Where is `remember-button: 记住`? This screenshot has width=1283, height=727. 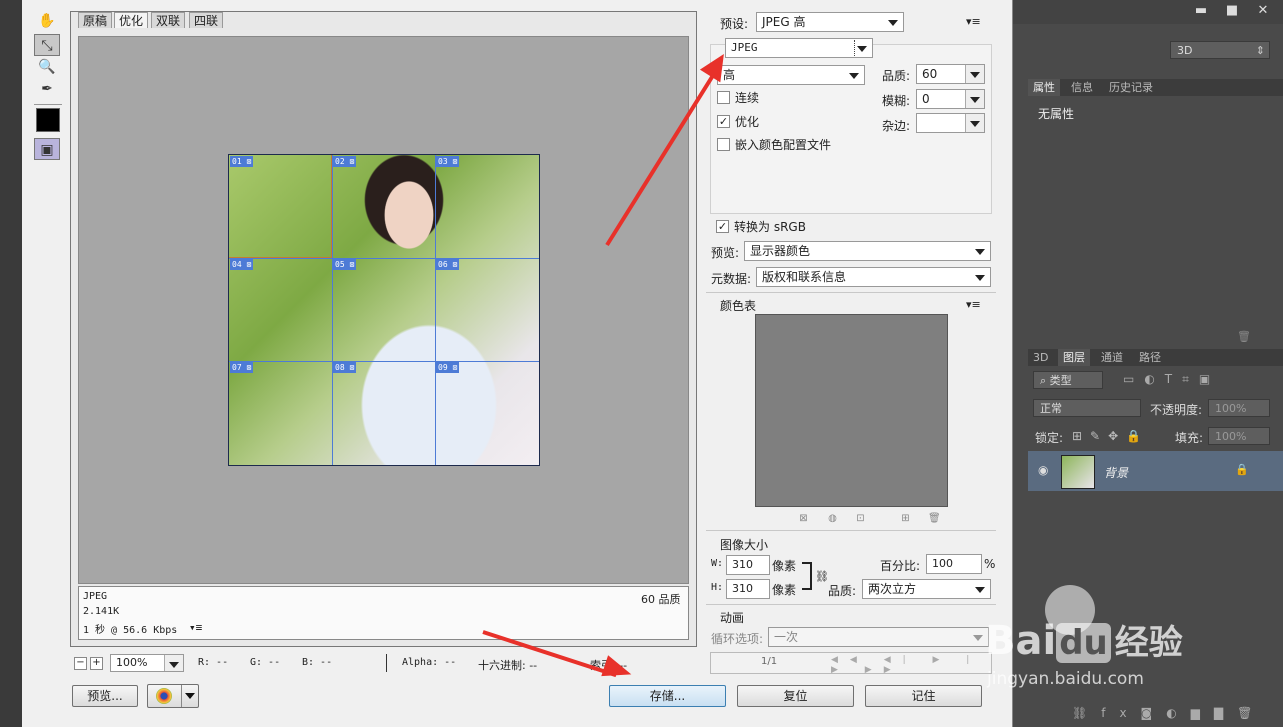
remember-button: 记住 is located at coordinates (923, 696).